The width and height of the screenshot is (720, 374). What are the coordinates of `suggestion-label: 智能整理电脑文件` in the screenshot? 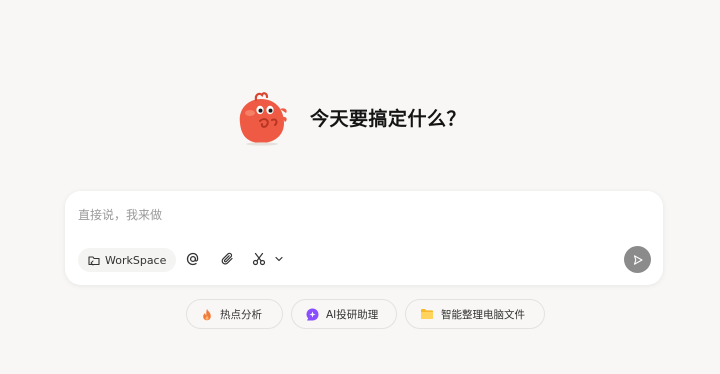 It's located at (483, 314).